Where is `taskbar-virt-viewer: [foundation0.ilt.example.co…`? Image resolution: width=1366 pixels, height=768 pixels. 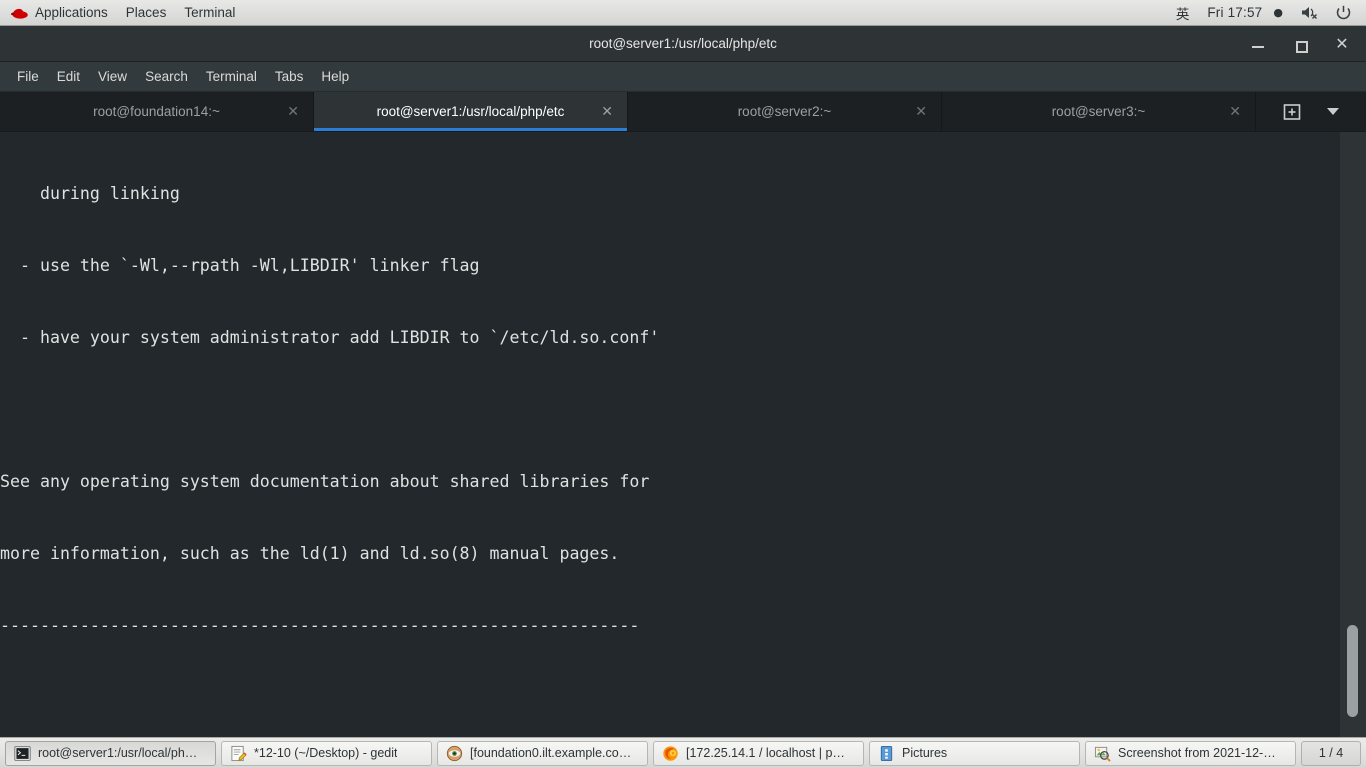
taskbar-virt-viewer: [foundation0.ilt.example.co… is located at coordinates (542, 753).